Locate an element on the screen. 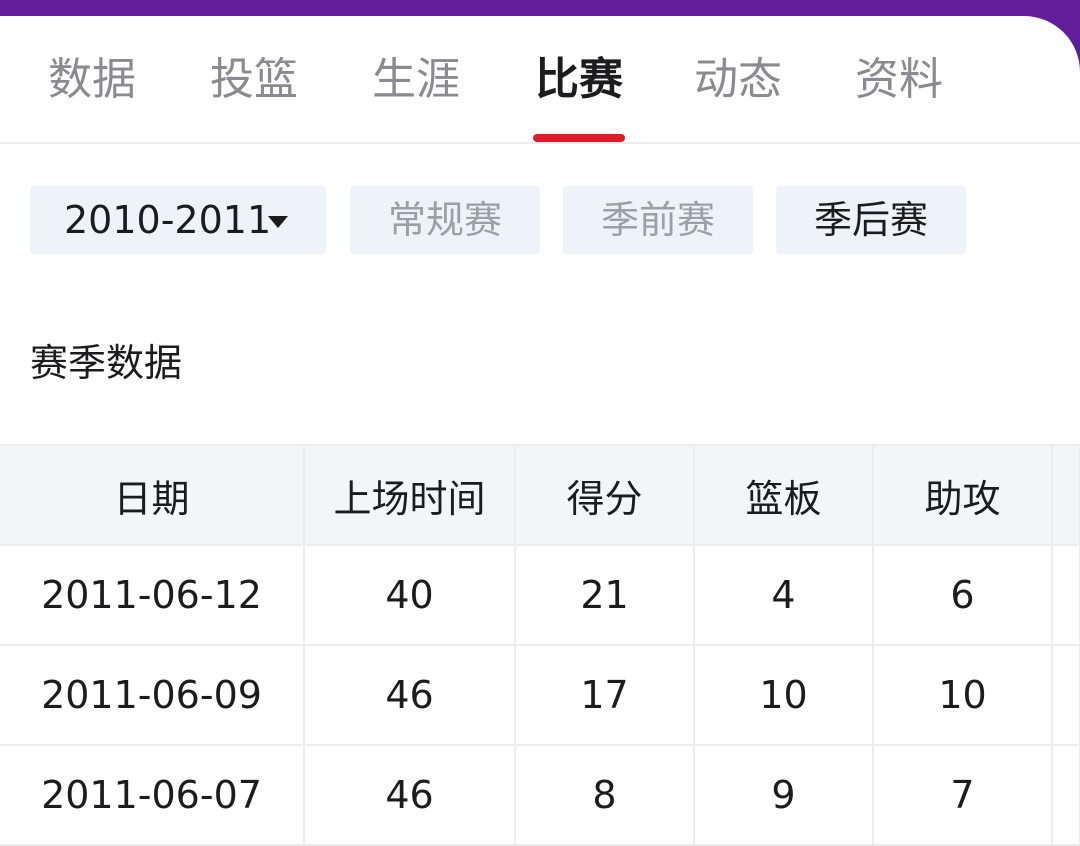 The height and width of the screenshot is (846, 1080). cell-points: 17 is located at coordinates (604, 695).